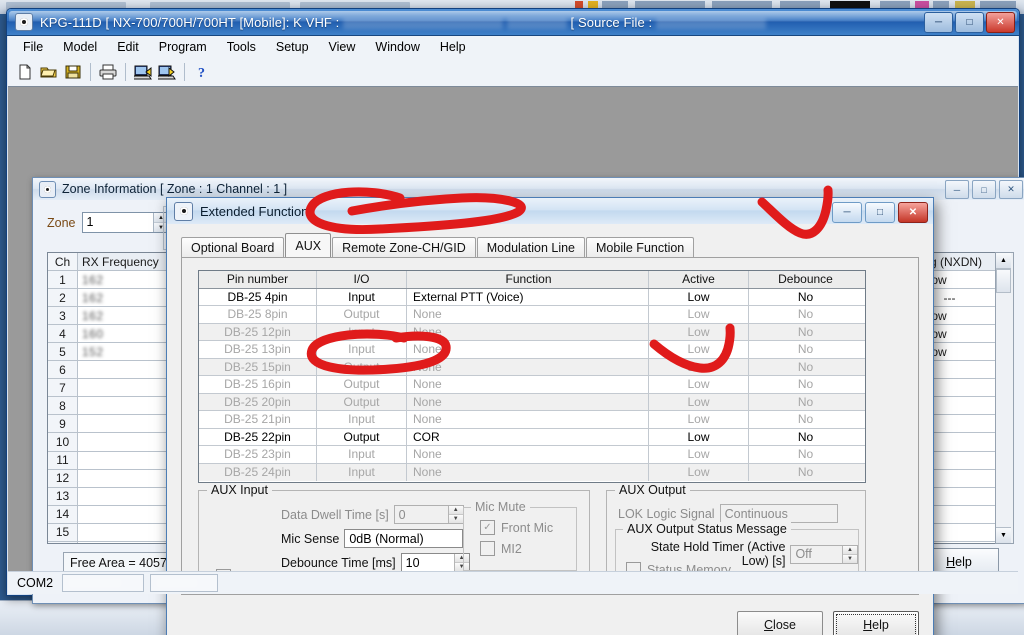  Describe the element at coordinates (73, 72) in the screenshot. I see `save-disk-icon` at that location.